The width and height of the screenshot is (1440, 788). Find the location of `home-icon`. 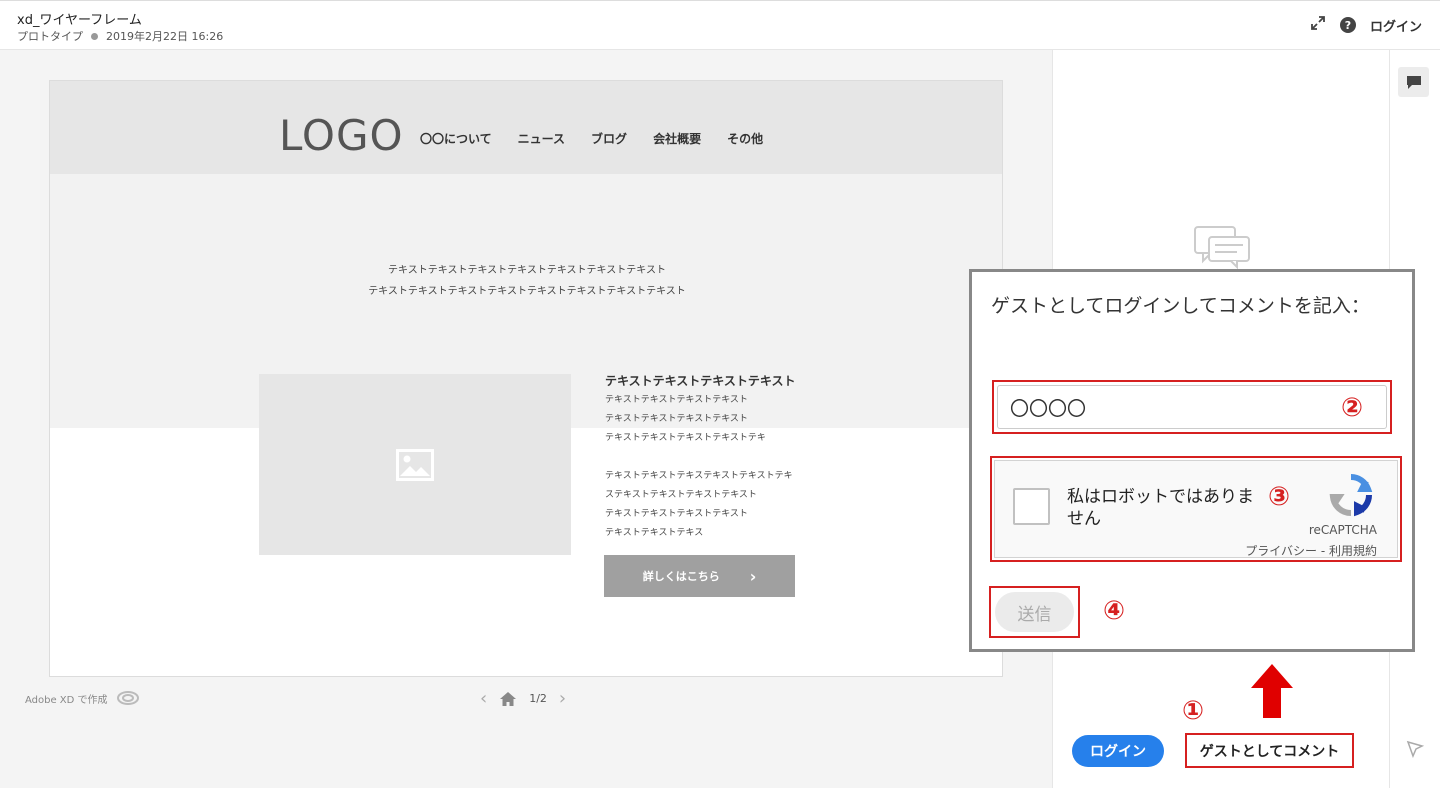

home-icon is located at coordinates (508, 699).